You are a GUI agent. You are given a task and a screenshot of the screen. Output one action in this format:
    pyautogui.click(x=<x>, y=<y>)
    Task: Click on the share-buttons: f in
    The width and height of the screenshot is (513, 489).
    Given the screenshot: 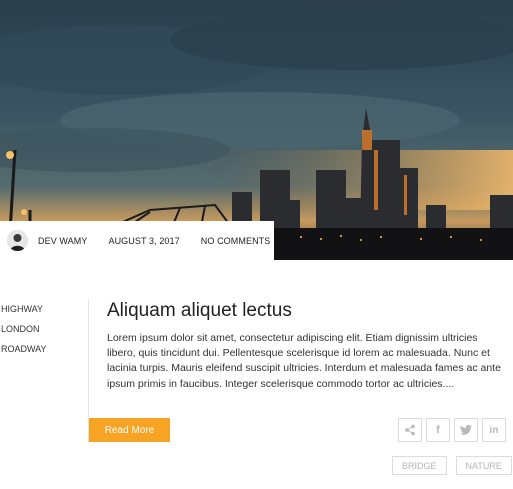 What is the action you would take?
    pyautogui.click(x=452, y=430)
    